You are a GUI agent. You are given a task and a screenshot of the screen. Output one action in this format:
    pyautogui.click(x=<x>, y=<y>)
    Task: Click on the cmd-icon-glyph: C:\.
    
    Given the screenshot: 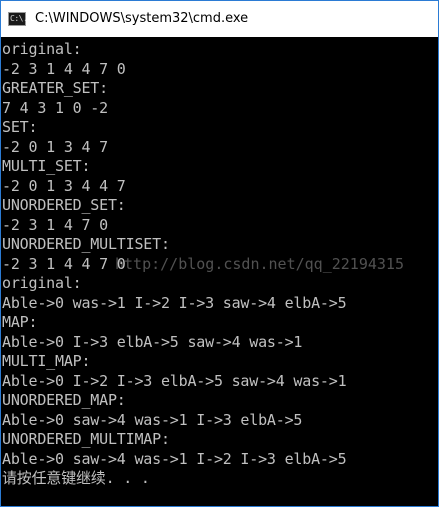 What is the action you would take?
    pyautogui.click(x=19, y=18)
    